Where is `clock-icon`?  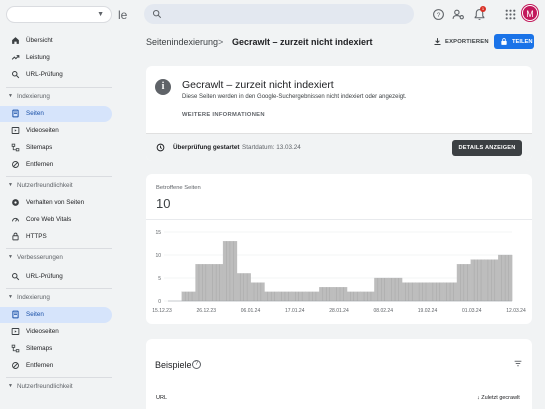
clock-icon is located at coordinates (160, 147).